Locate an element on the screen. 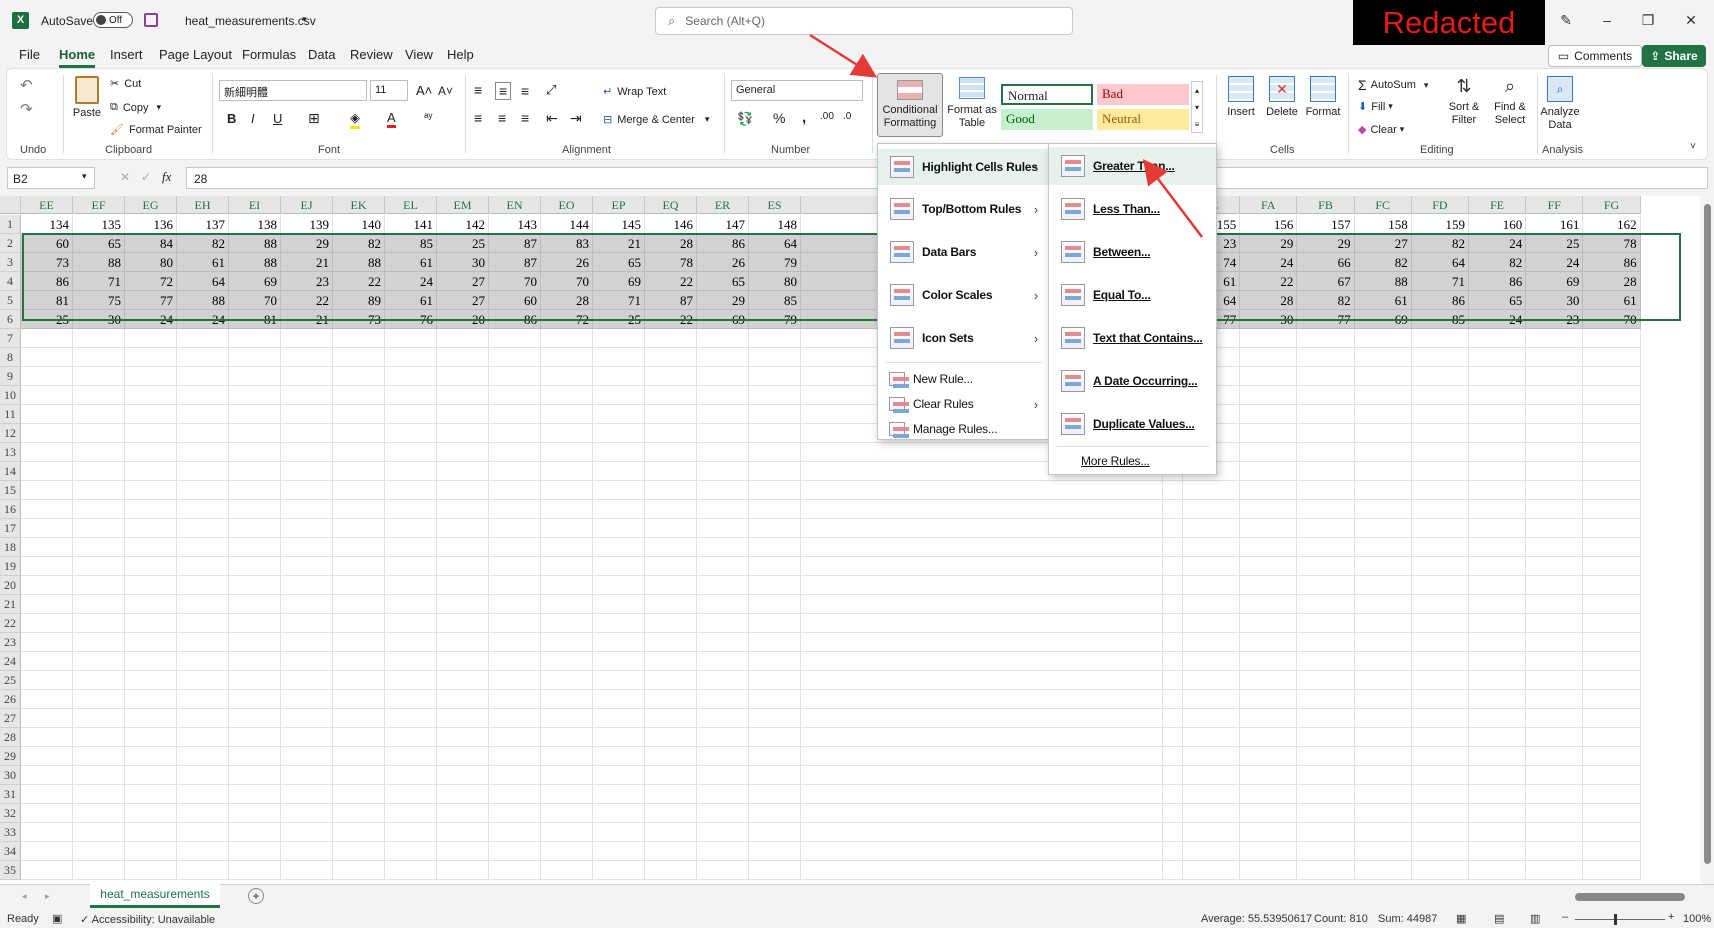 Image resolution: width=1714 pixels, height=928 pixels. column-header: FA is located at coordinates (1269, 205).